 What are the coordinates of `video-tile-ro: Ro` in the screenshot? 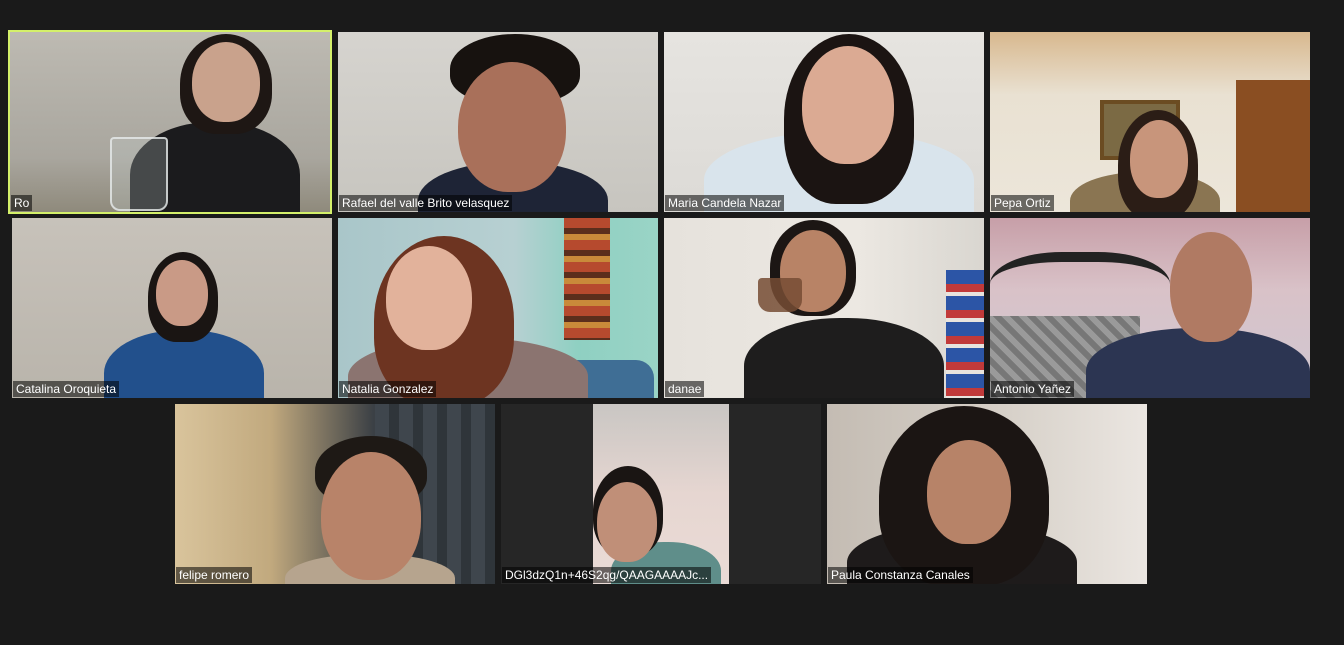 It's located at (170, 122).